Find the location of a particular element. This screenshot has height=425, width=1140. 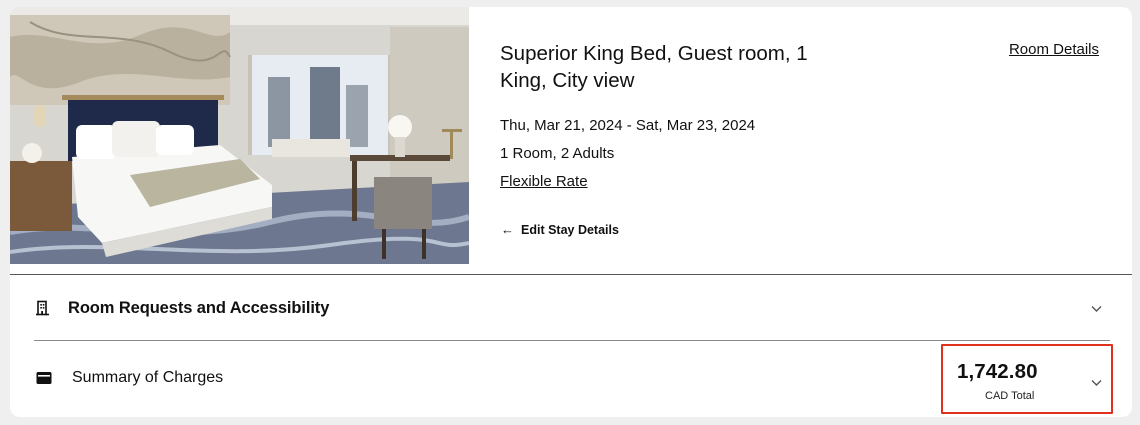

rate-link: Flexible Rate is located at coordinates (544, 181).